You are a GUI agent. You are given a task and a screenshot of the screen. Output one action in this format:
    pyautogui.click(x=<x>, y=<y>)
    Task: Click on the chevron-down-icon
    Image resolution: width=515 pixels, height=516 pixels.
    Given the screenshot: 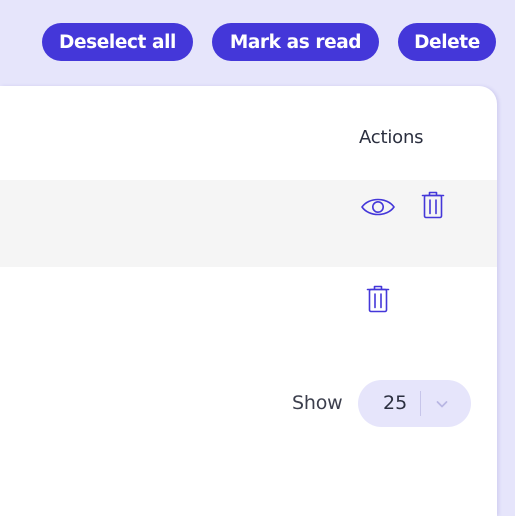 What is the action you would take?
    pyautogui.click(x=442, y=405)
    